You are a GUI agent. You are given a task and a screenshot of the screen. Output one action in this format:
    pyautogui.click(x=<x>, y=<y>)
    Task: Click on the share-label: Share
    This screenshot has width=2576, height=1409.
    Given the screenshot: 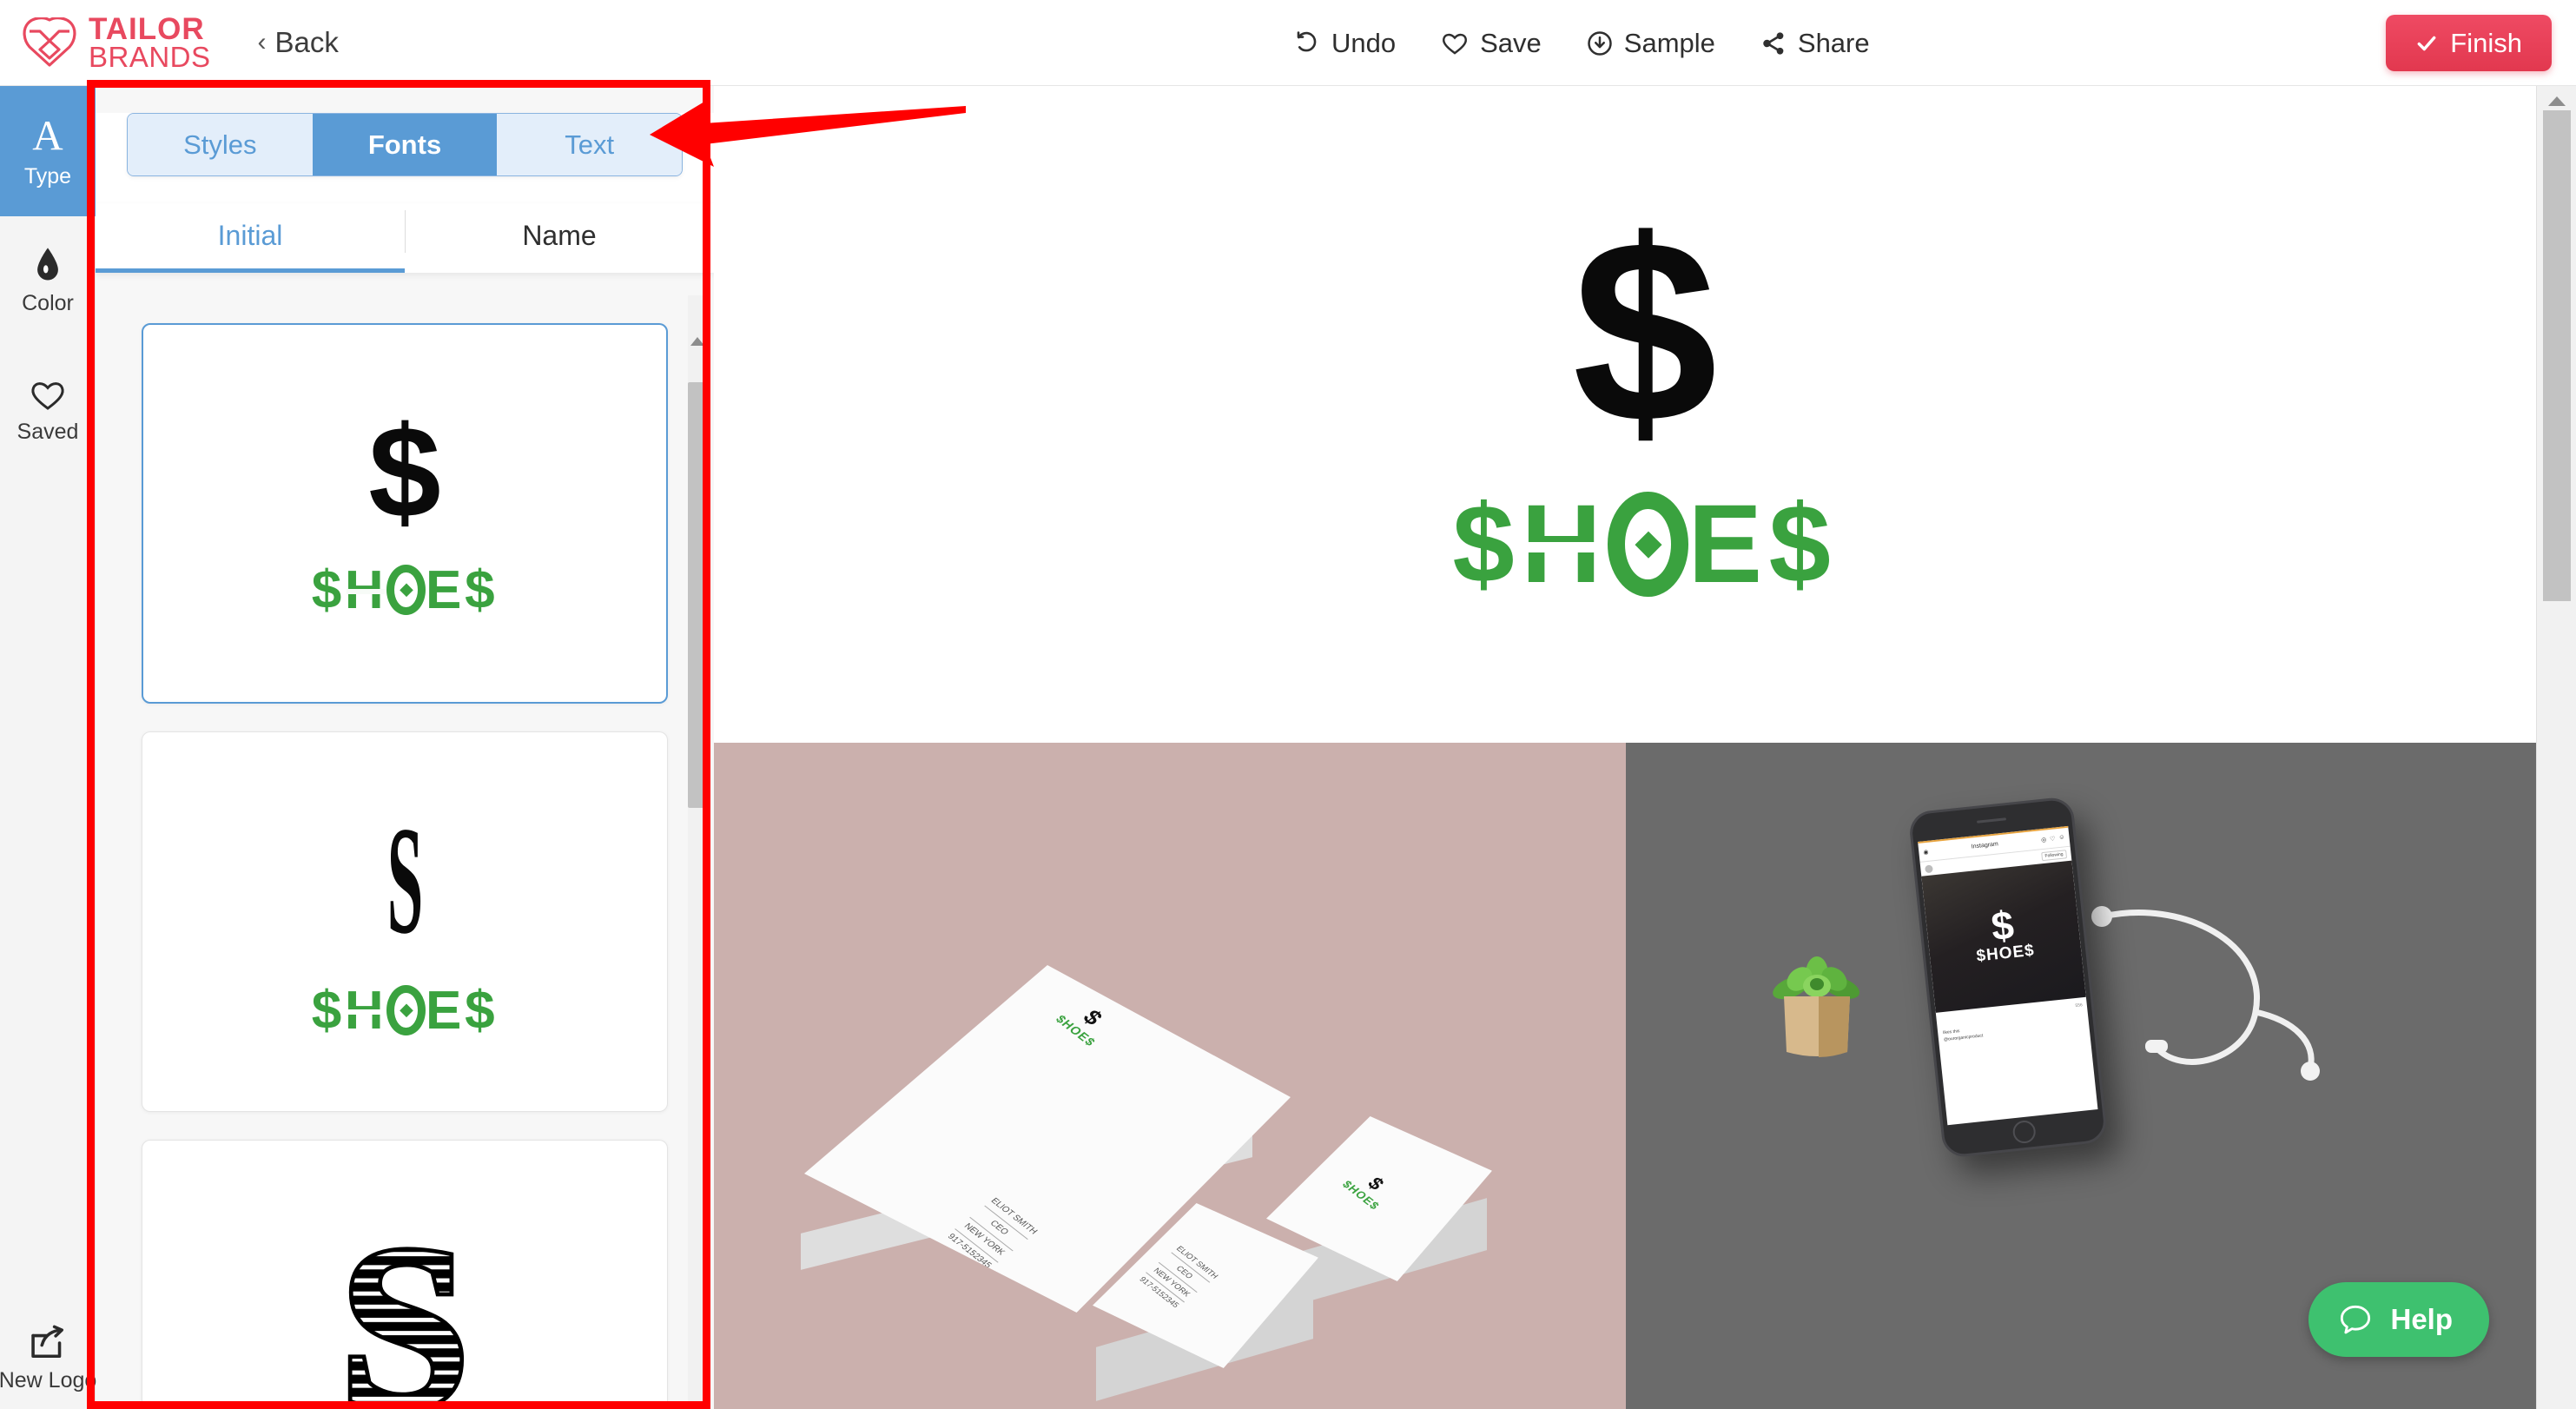 What is the action you would take?
    pyautogui.click(x=1833, y=42)
    